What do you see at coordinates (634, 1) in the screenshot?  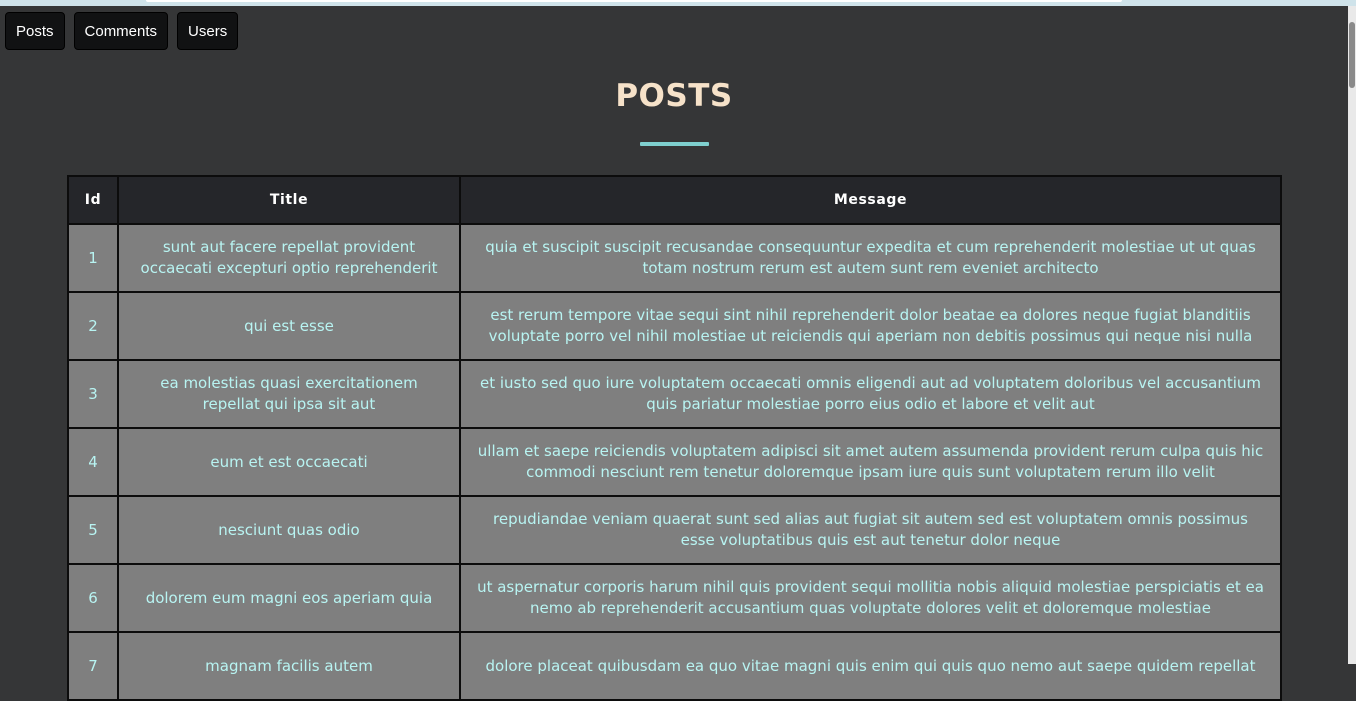 I see `browser-address-edge` at bounding box center [634, 1].